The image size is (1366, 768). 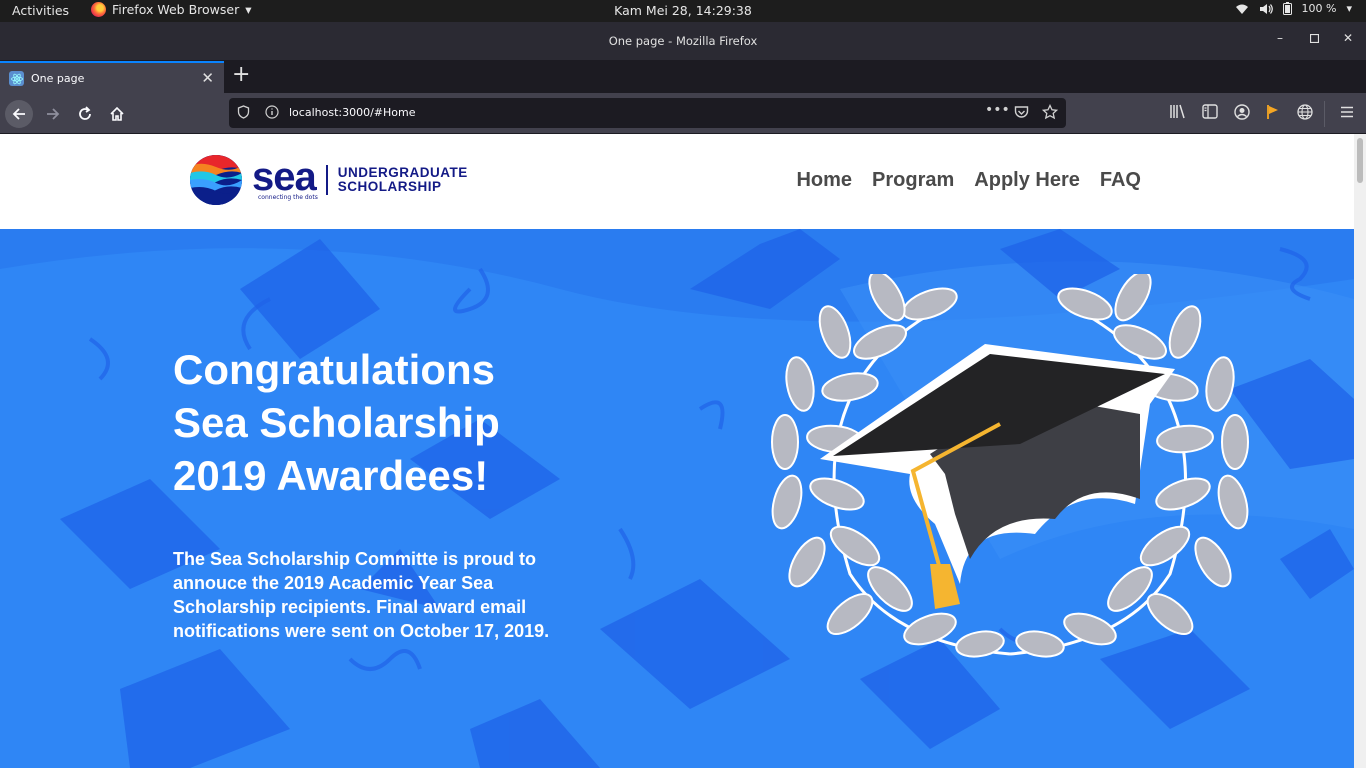 What do you see at coordinates (331, 475) in the screenshot?
I see `hero-heading-line3: 2019 Awardees!` at bounding box center [331, 475].